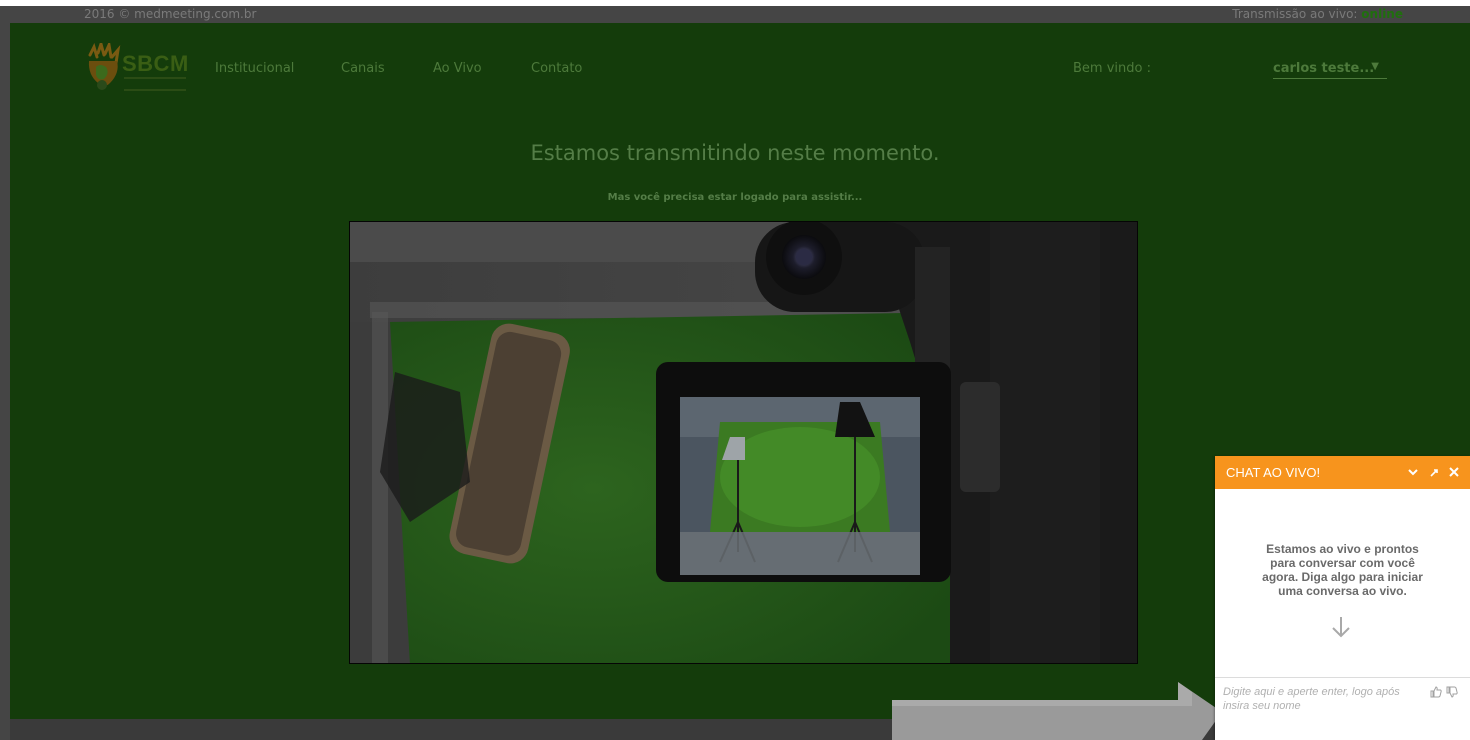  I want to click on thumbs-down-icon, so click(1452, 692).